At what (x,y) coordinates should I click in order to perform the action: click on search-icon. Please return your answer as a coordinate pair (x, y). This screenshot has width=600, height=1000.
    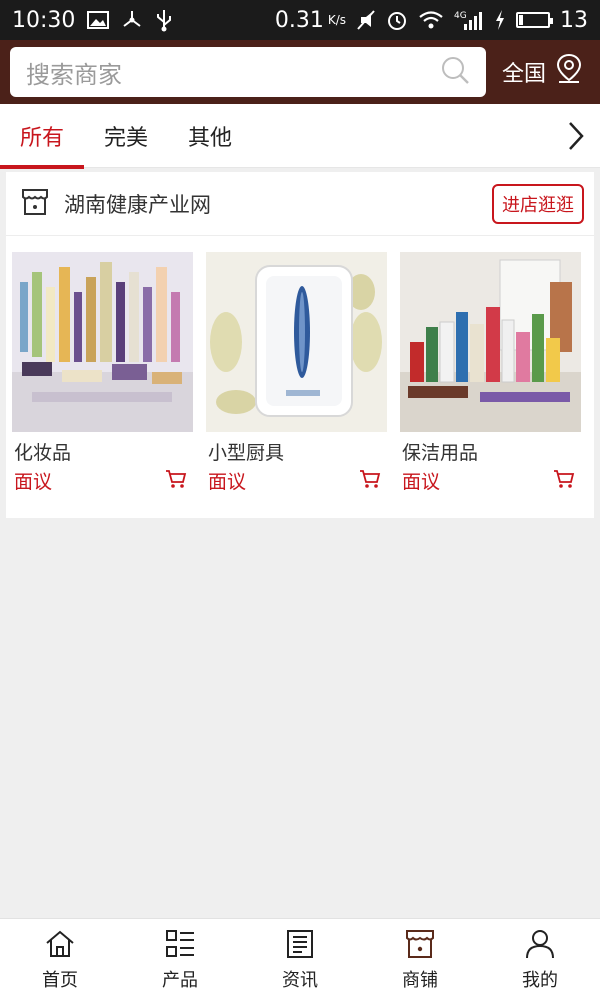
    Looking at the image, I should click on (455, 72).